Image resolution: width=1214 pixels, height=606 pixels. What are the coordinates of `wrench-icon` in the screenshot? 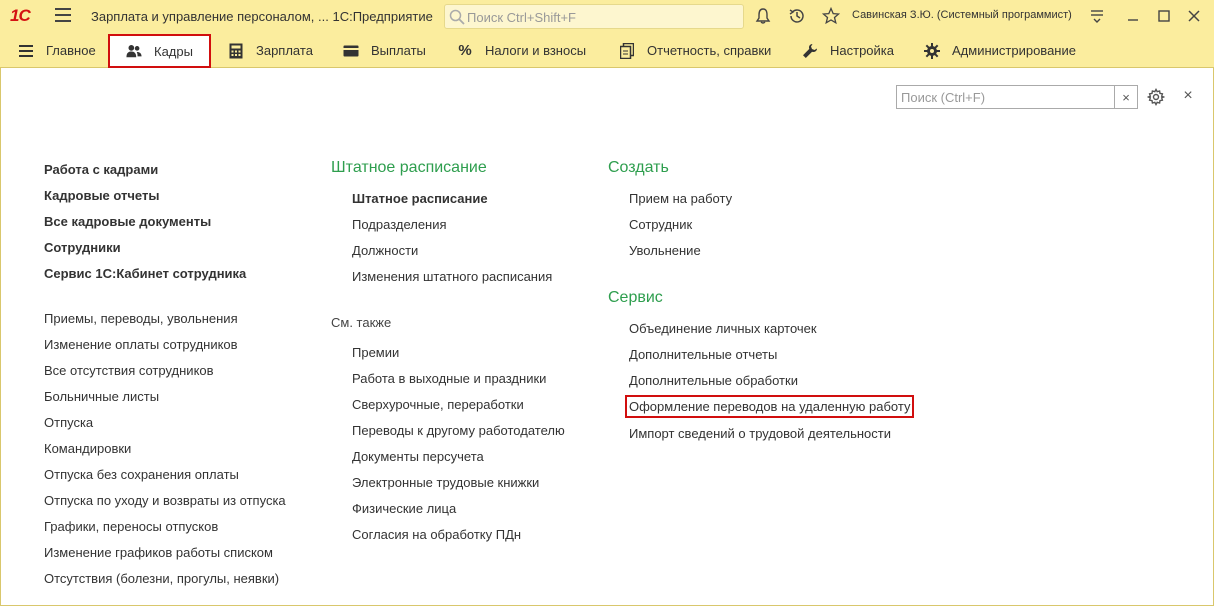 It's located at (810, 51).